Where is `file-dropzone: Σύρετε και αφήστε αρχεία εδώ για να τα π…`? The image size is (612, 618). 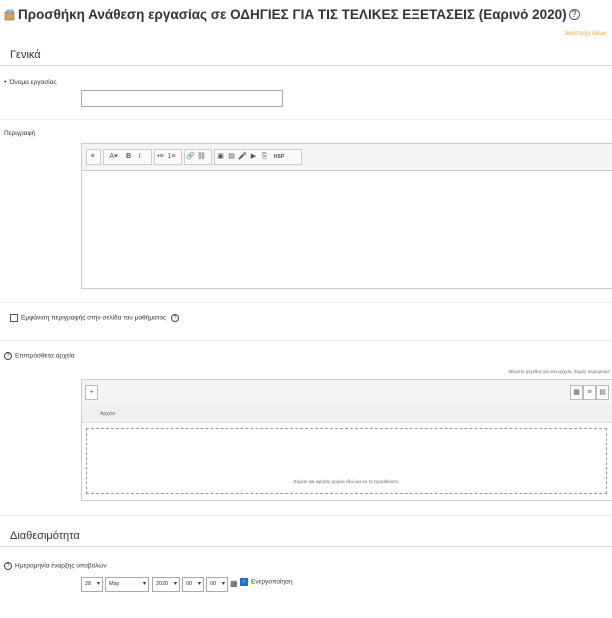
file-dropzone: Σύρετε και αφήστε αρχεία εδώ για να τα π… is located at coordinates (346, 461).